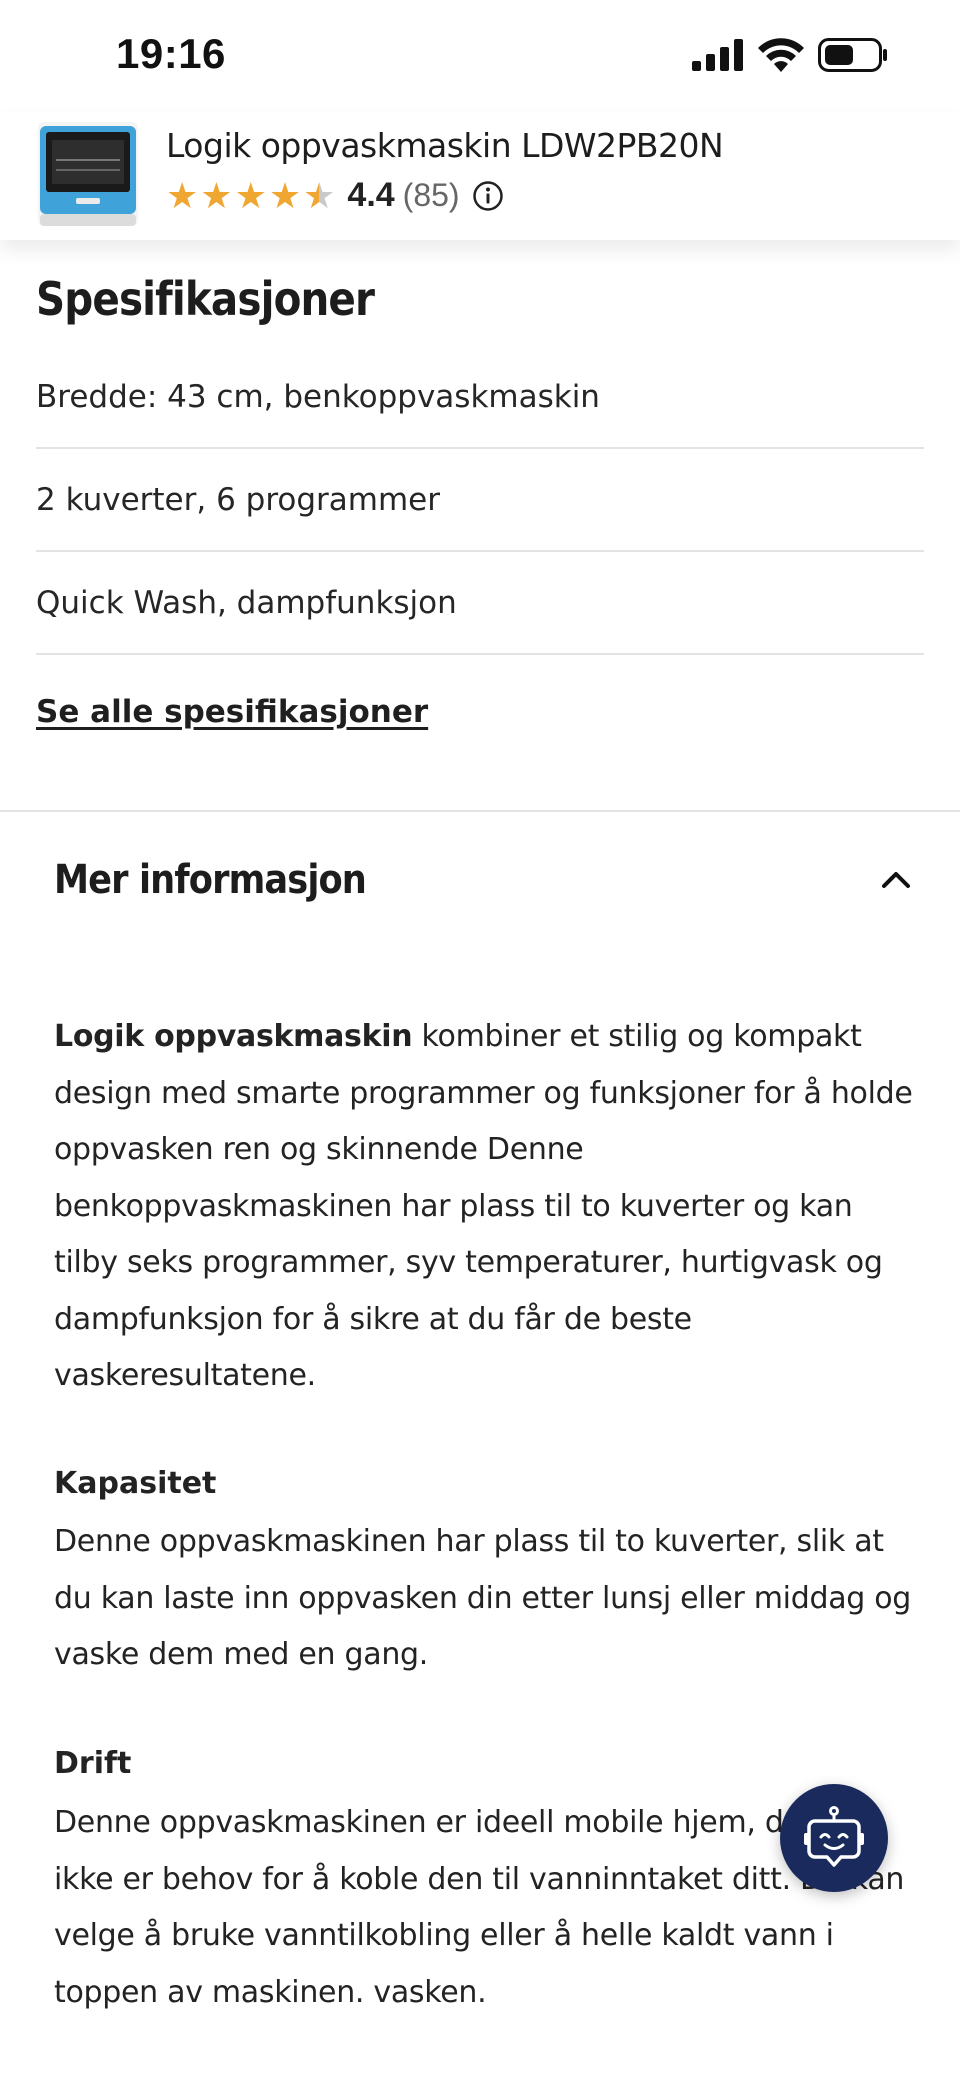  What do you see at coordinates (484, 880) in the screenshot?
I see `more-info-accordion-header: Mer informasjon` at bounding box center [484, 880].